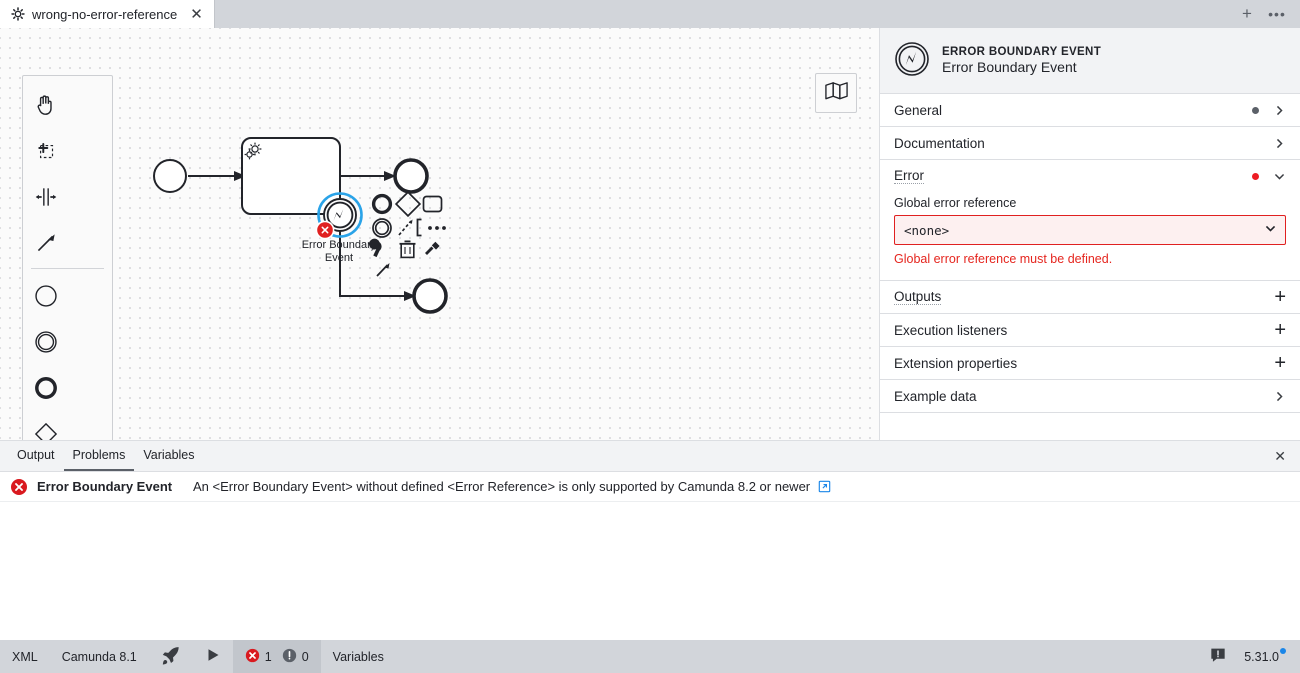  I want to click on tab-variables: Variables, so click(168, 456).